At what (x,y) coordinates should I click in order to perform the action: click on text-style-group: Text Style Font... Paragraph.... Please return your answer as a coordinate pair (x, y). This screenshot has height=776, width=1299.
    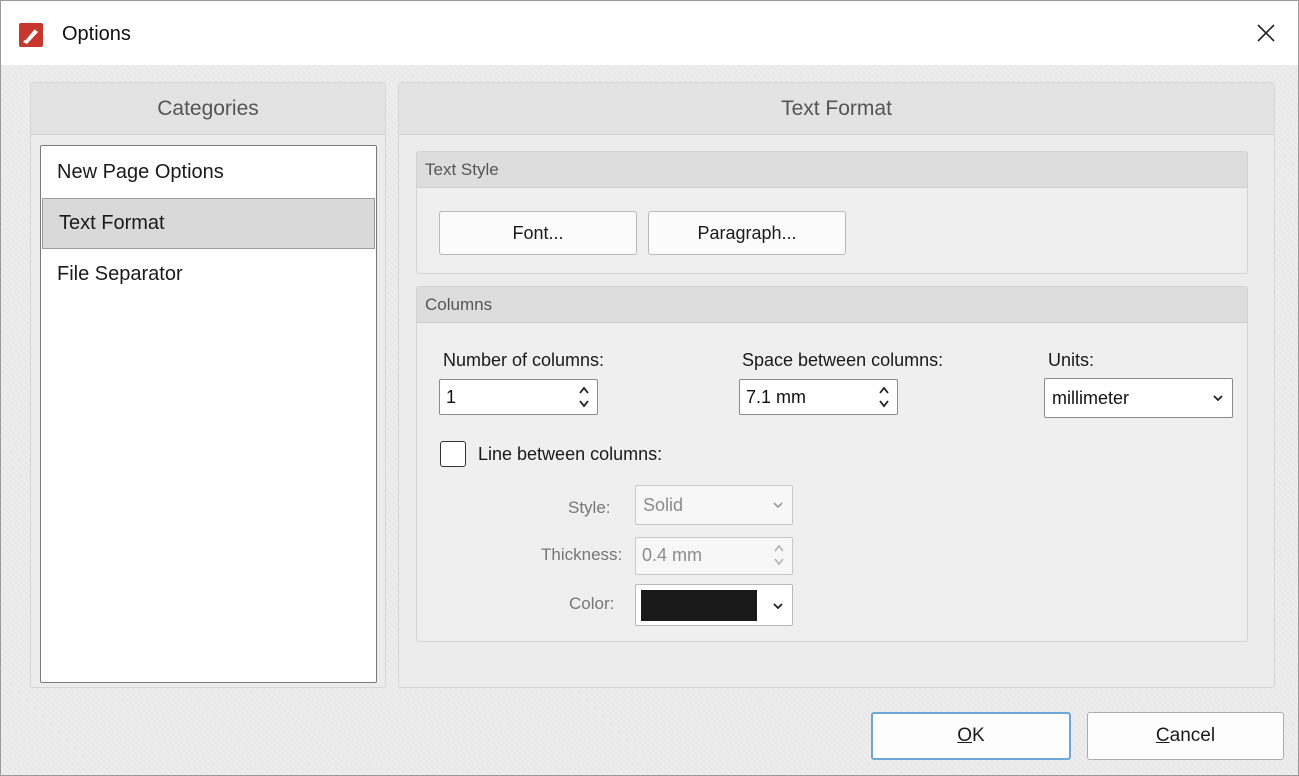
    Looking at the image, I should click on (832, 212).